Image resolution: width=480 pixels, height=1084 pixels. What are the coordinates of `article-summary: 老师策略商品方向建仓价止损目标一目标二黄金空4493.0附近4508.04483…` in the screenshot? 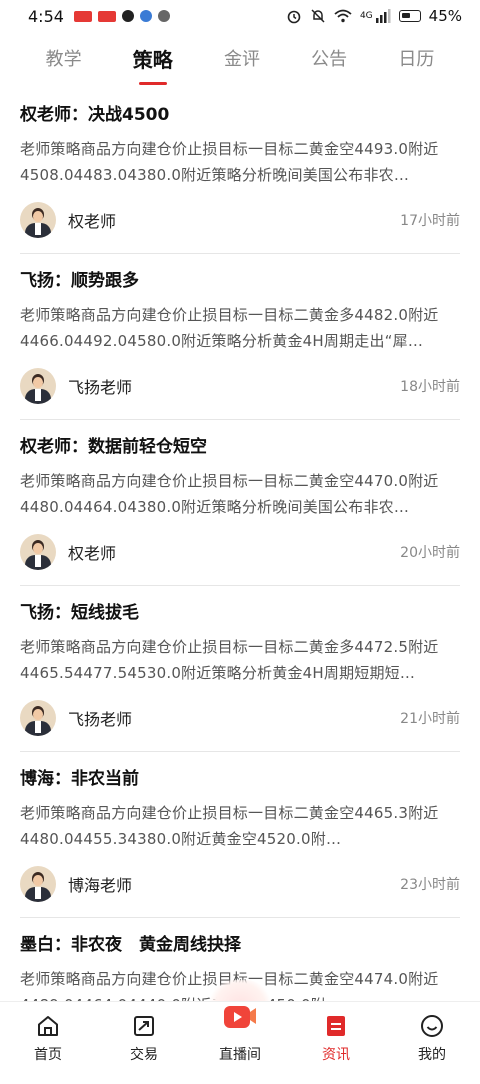 It's located at (229, 162).